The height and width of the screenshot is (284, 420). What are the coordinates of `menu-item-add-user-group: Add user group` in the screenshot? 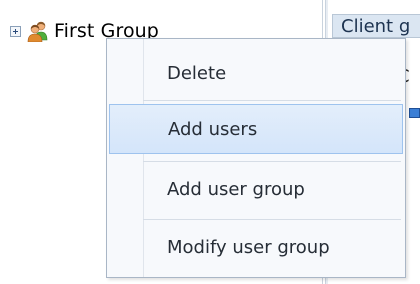 It's located at (256, 190).